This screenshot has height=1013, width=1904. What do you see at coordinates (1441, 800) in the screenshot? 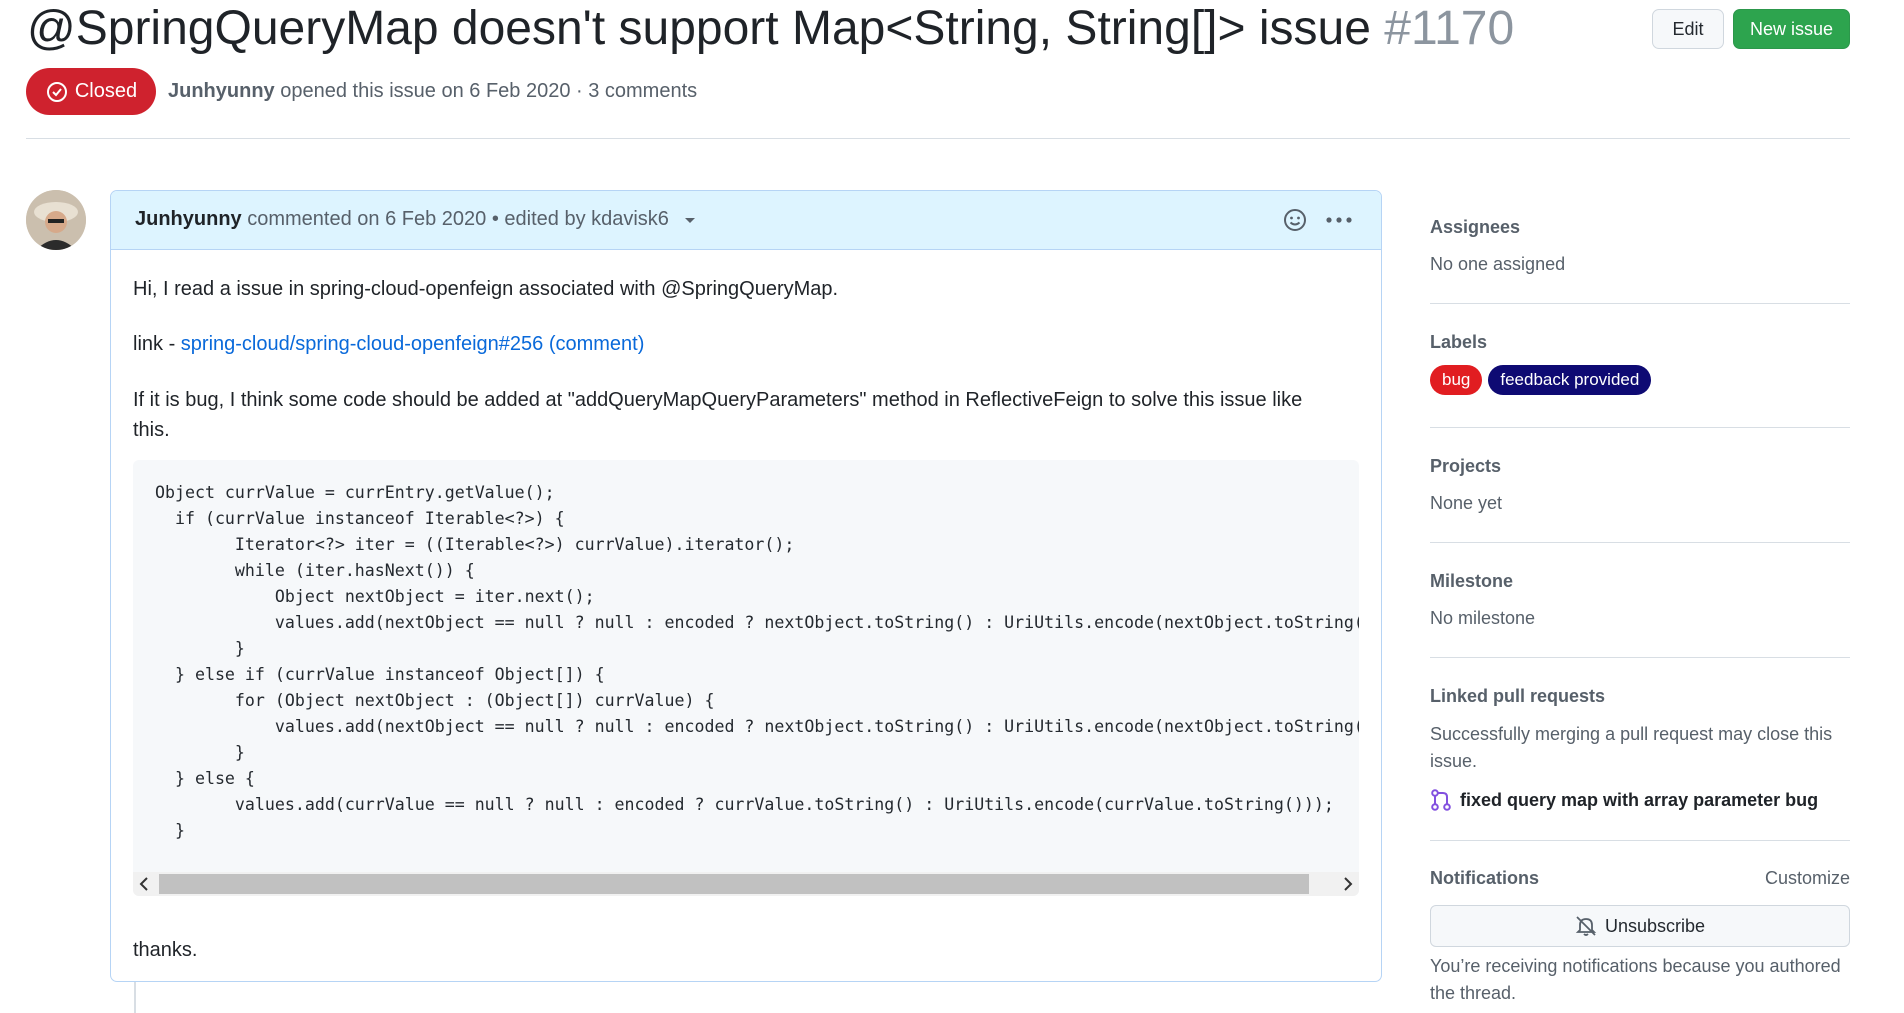
I see `git-pull-request-icon` at bounding box center [1441, 800].